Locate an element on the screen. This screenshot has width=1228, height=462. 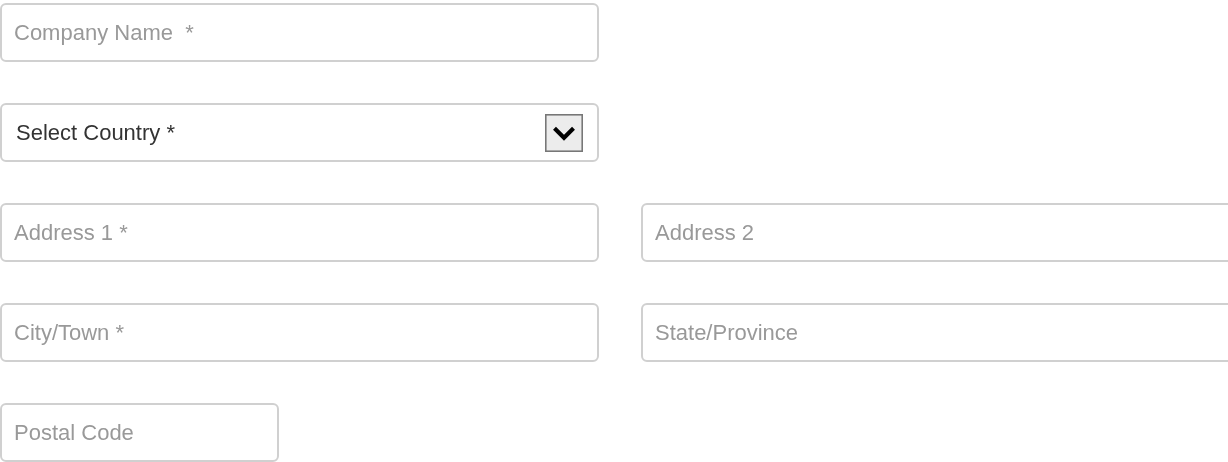
country-dropdown: Select Country * is located at coordinates (299, 132).